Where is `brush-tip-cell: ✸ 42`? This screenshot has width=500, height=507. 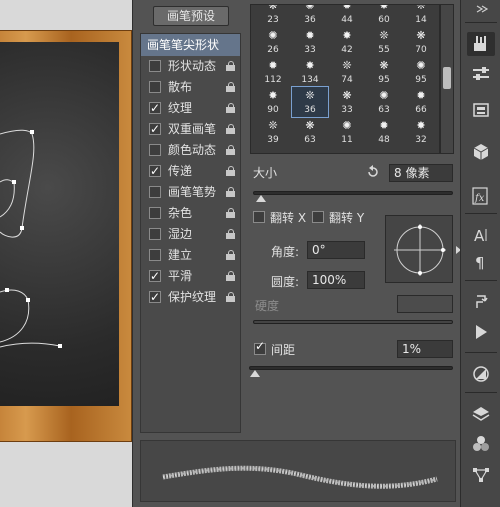 brush-tip-cell: ✸ 42 is located at coordinates (347, 42).